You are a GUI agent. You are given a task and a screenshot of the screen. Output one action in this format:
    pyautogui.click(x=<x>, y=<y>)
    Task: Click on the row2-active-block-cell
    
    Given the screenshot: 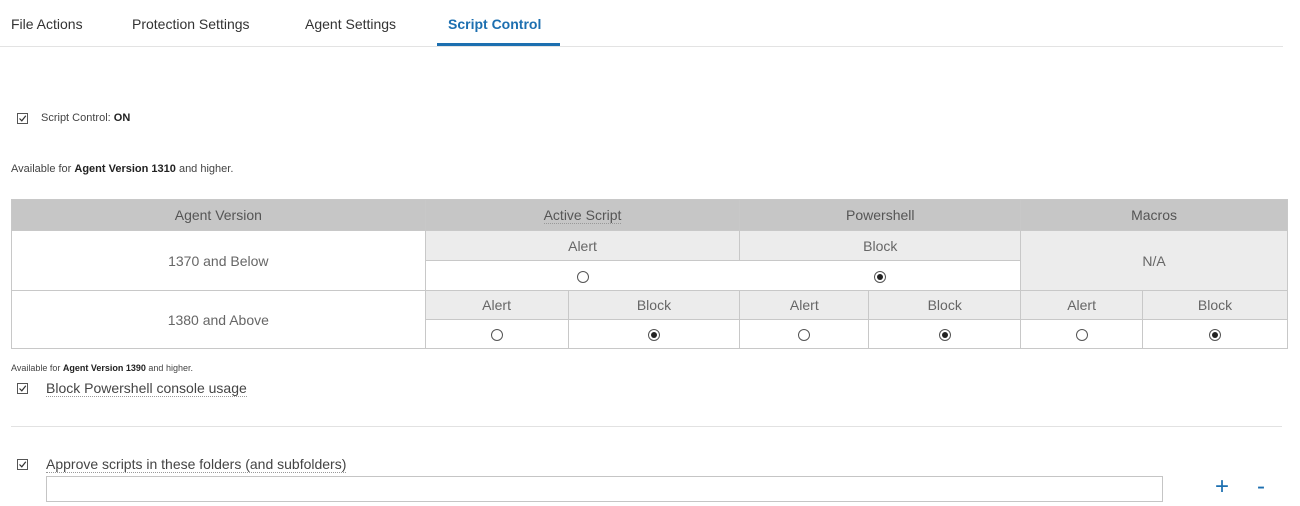 What is the action you would take?
    pyautogui.click(x=654, y=334)
    